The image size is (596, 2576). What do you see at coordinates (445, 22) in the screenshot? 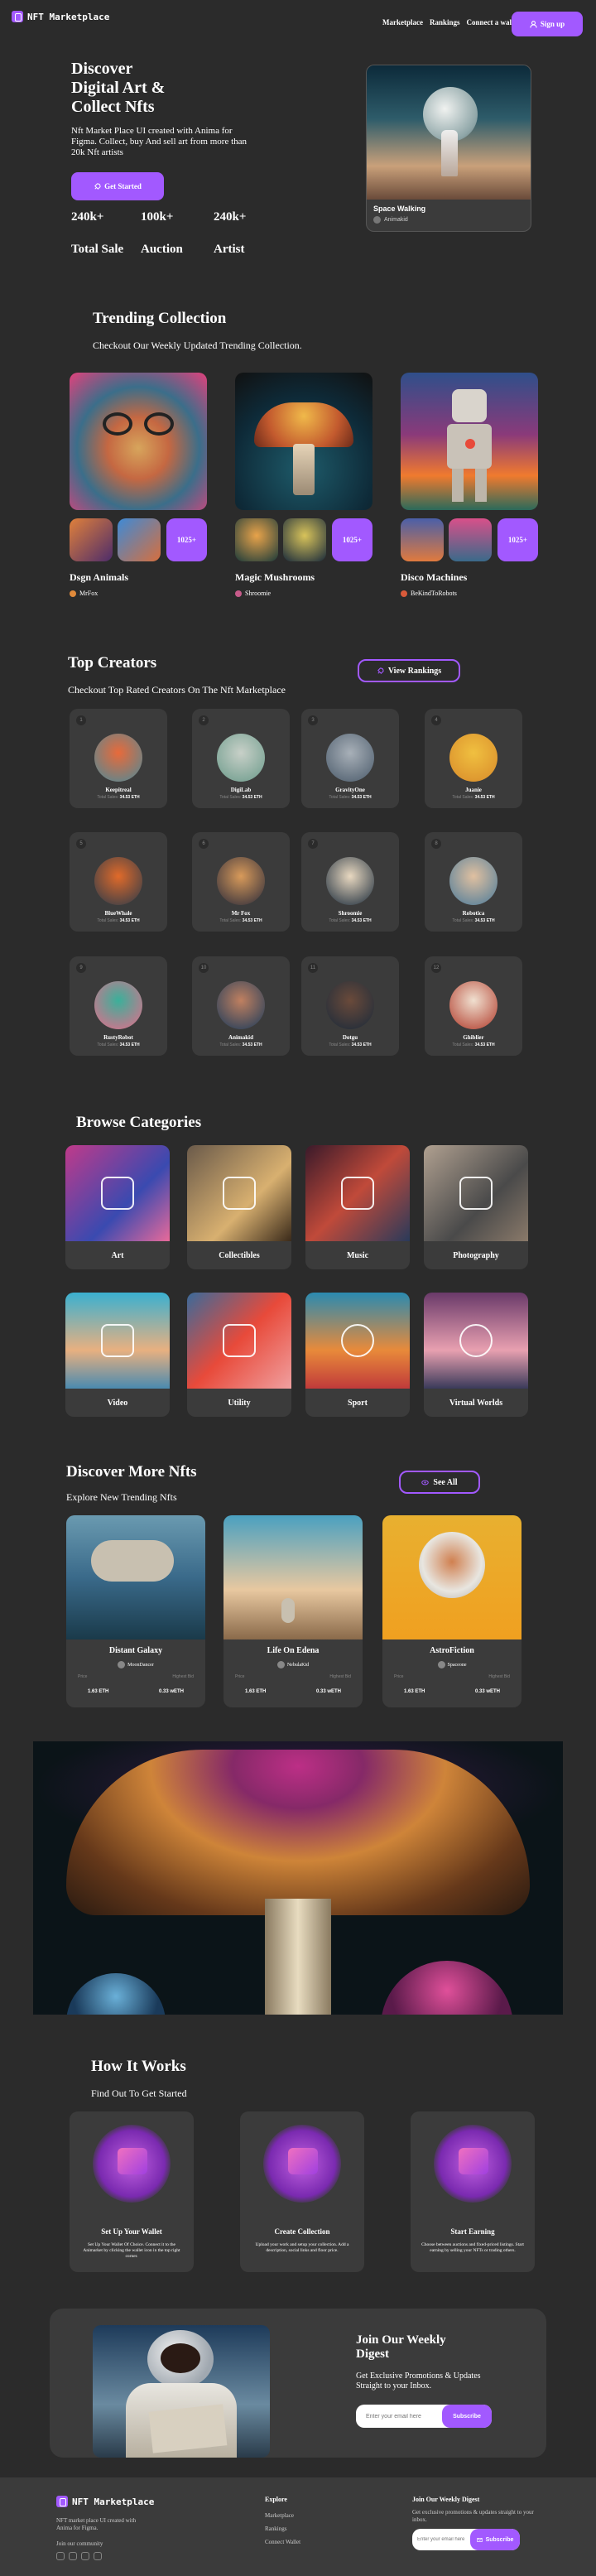
I see `nav-link-rankings: Rankings` at bounding box center [445, 22].